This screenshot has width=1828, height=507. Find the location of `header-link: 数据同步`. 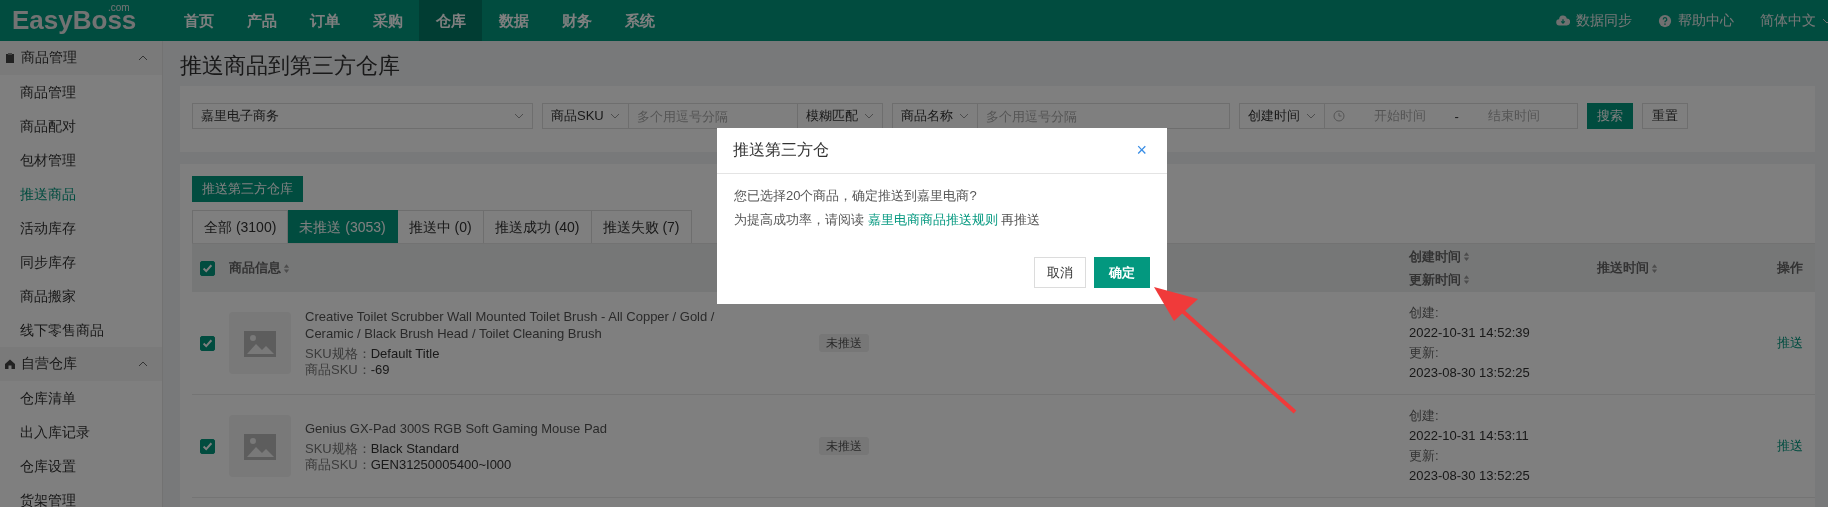

header-link: 数据同步 is located at coordinates (1604, 20).